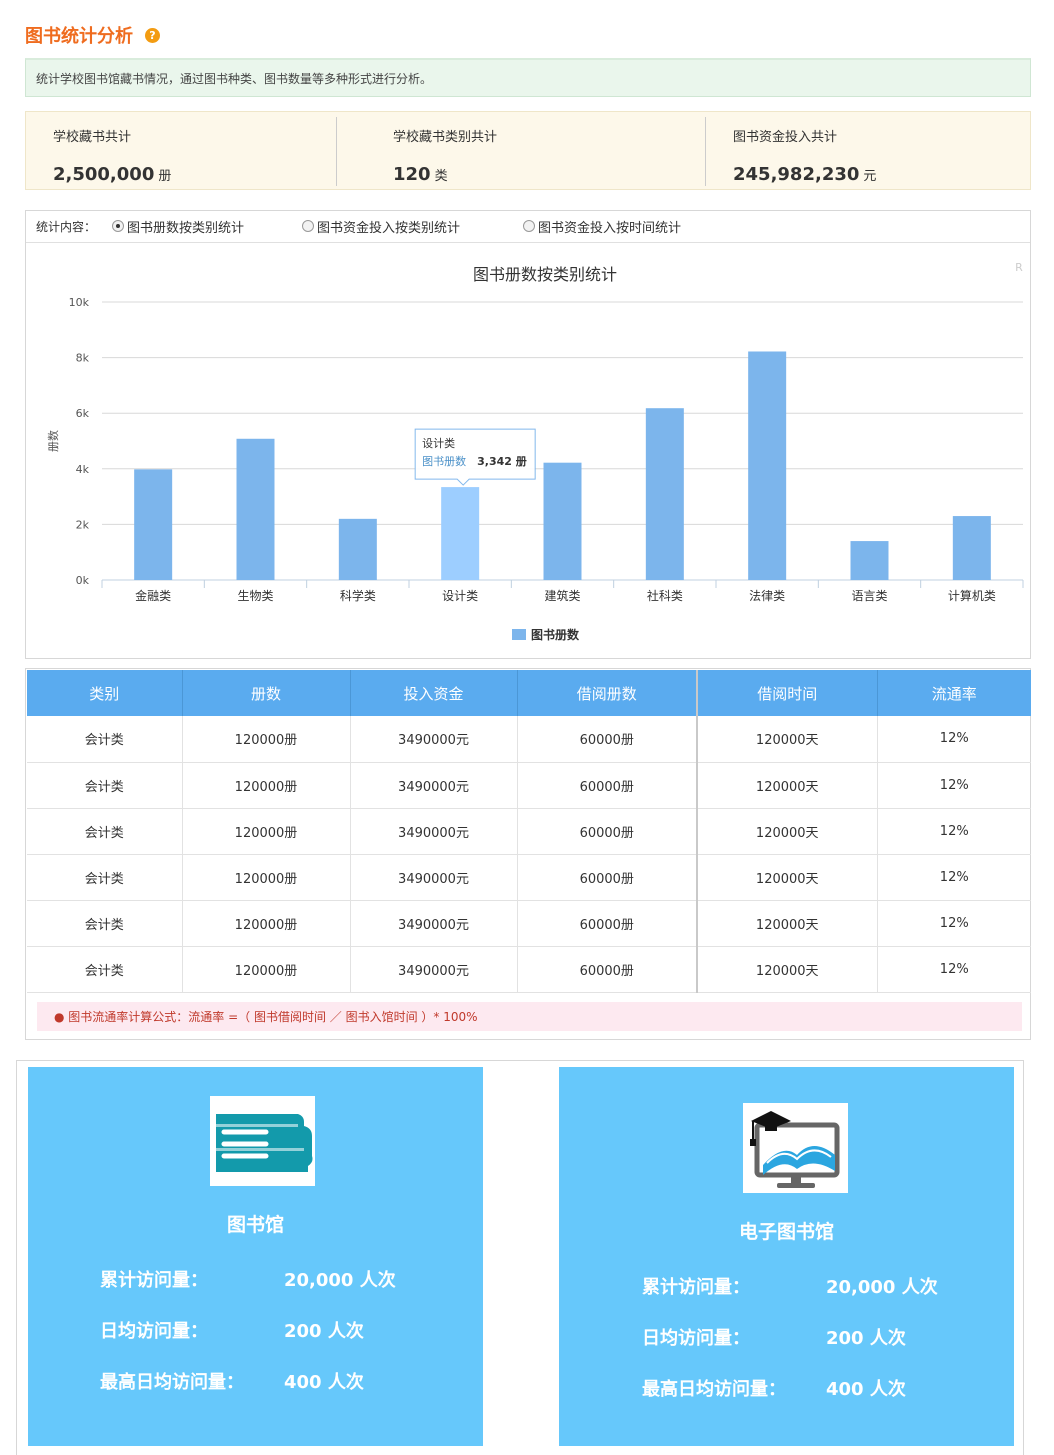  What do you see at coordinates (152, 35) in the screenshot?
I see `help-icon: ?` at bounding box center [152, 35].